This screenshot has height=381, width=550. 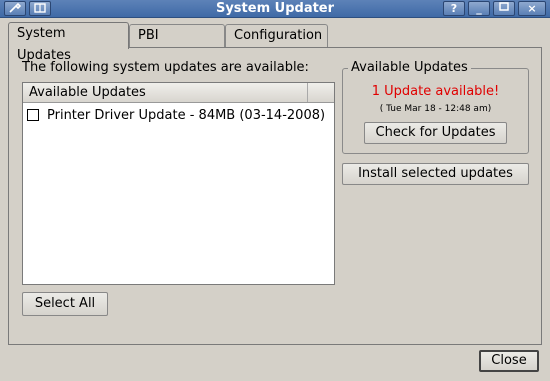 What do you see at coordinates (68, 42) in the screenshot?
I see `tab-system-updates: System Updates` at bounding box center [68, 42].